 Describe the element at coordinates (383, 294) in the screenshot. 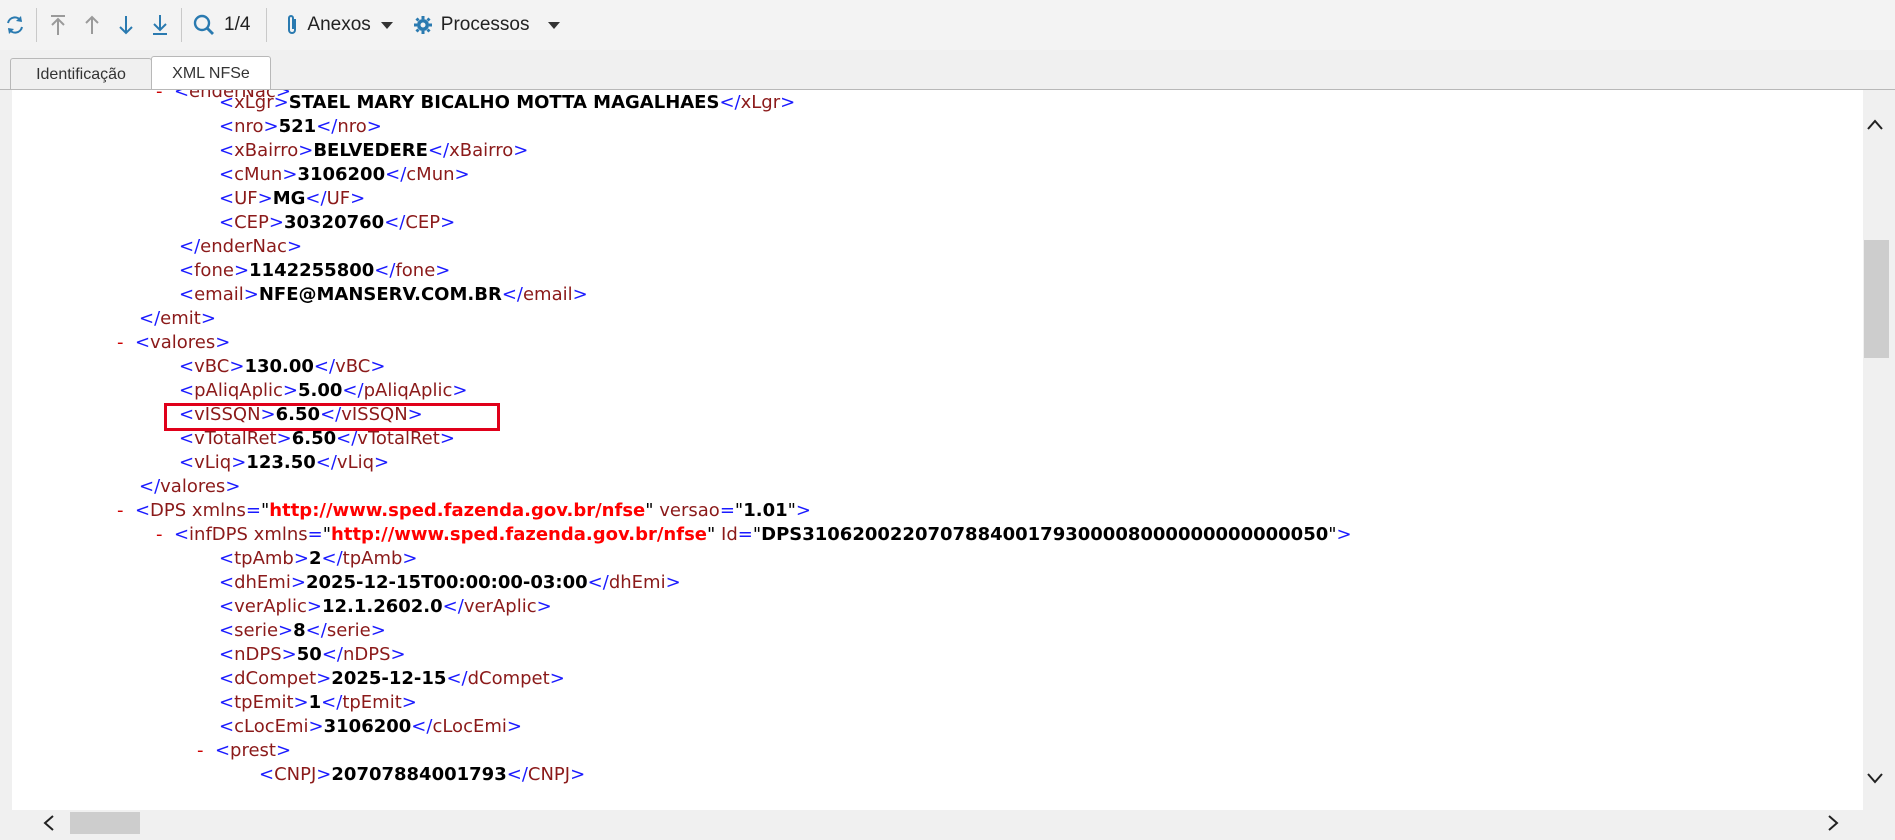

I see `xml-line-email: <email>NFE@MANSERV.COM.BR</email>` at that location.